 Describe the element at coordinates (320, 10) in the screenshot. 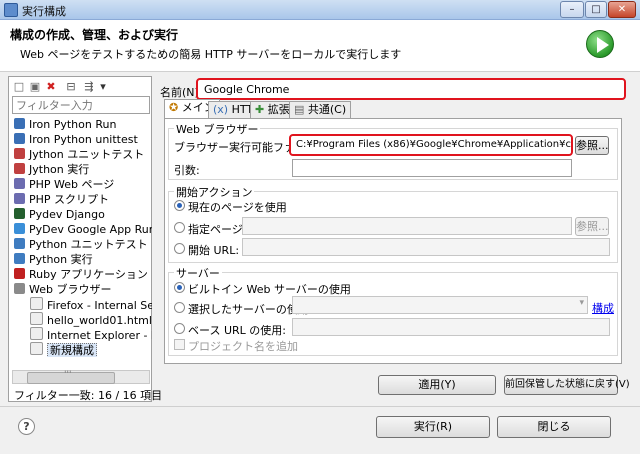

I see `window-title-bar` at that location.